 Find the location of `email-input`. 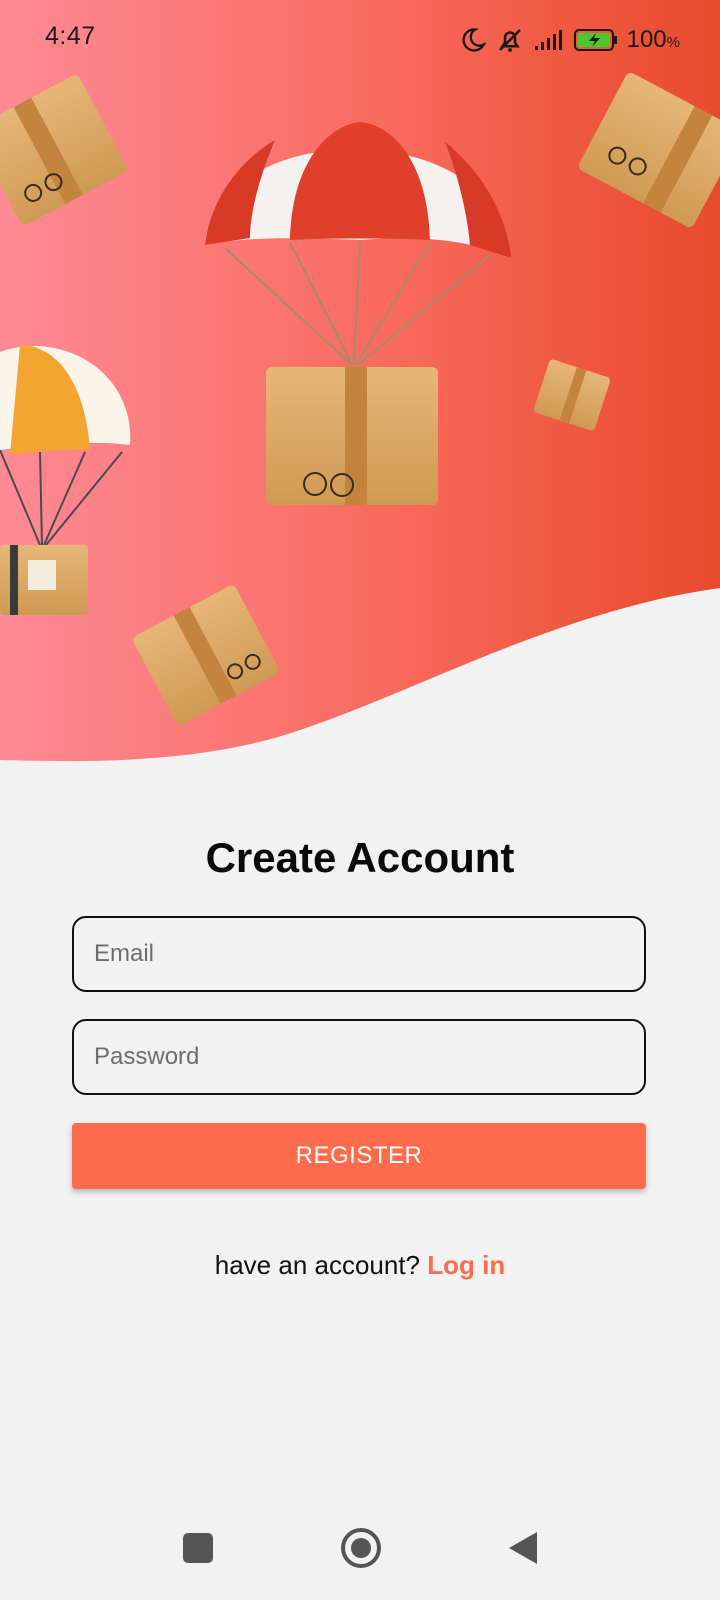

email-input is located at coordinates (359, 954).